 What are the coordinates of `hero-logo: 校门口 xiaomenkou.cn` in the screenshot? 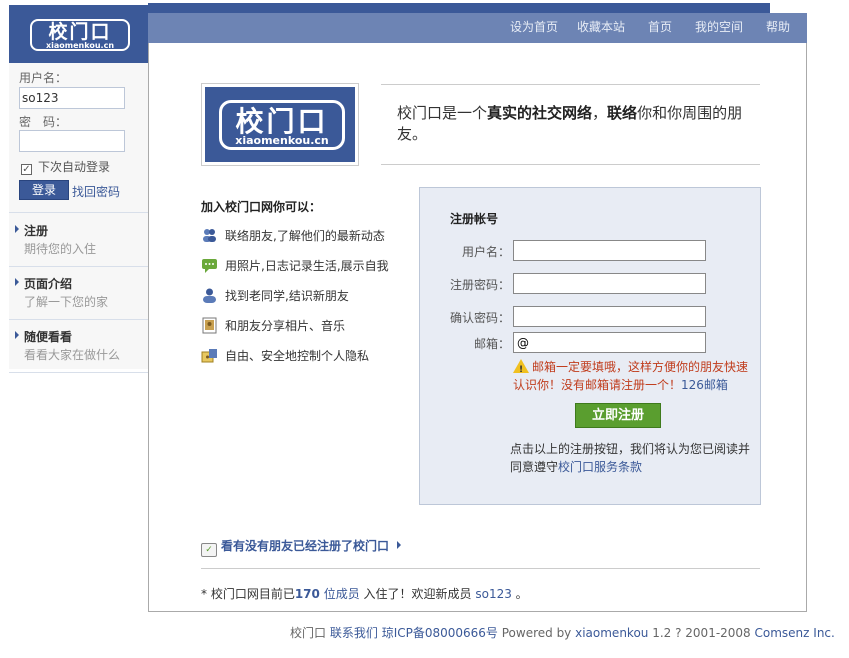 It's located at (280, 124).